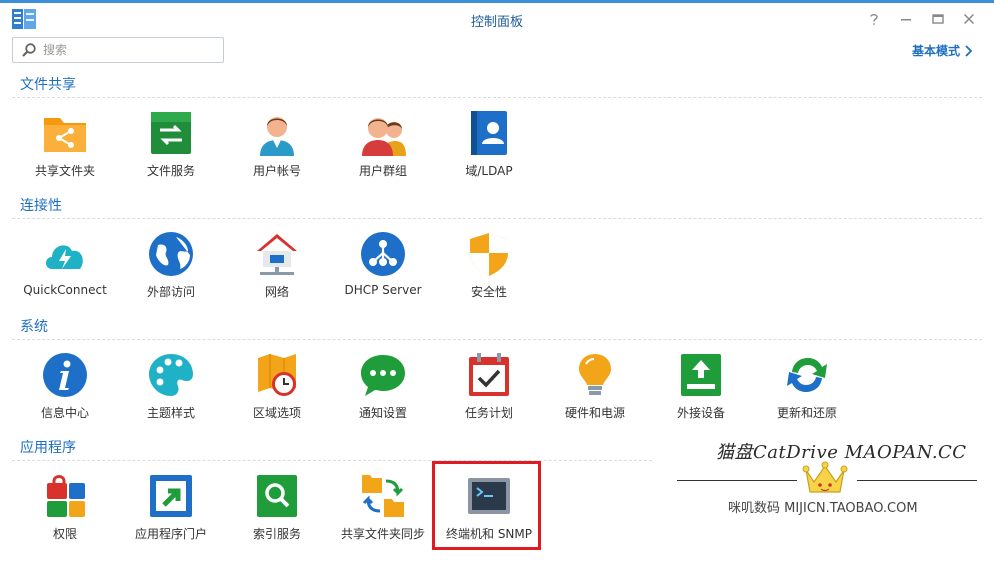  Describe the element at coordinates (701, 375) in the screenshot. I see `external-devices-icon` at that location.